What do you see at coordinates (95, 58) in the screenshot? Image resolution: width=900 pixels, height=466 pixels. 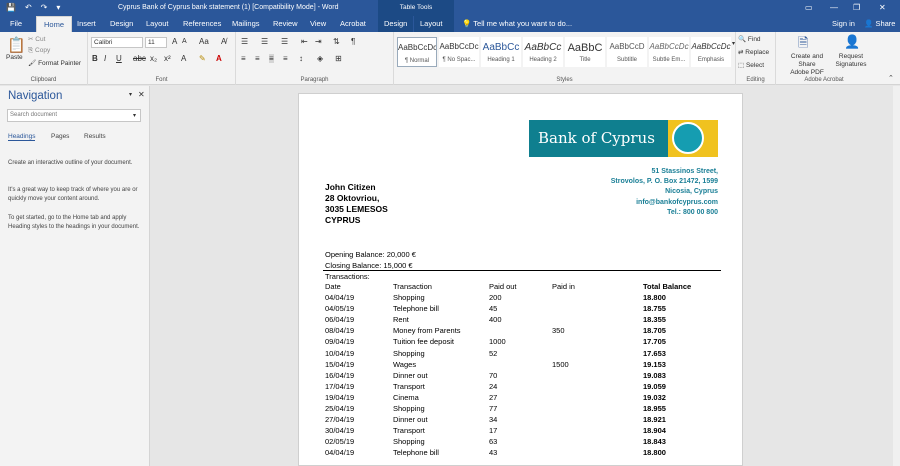 I see `bold-icon: B` at bounding box center [95, 58].